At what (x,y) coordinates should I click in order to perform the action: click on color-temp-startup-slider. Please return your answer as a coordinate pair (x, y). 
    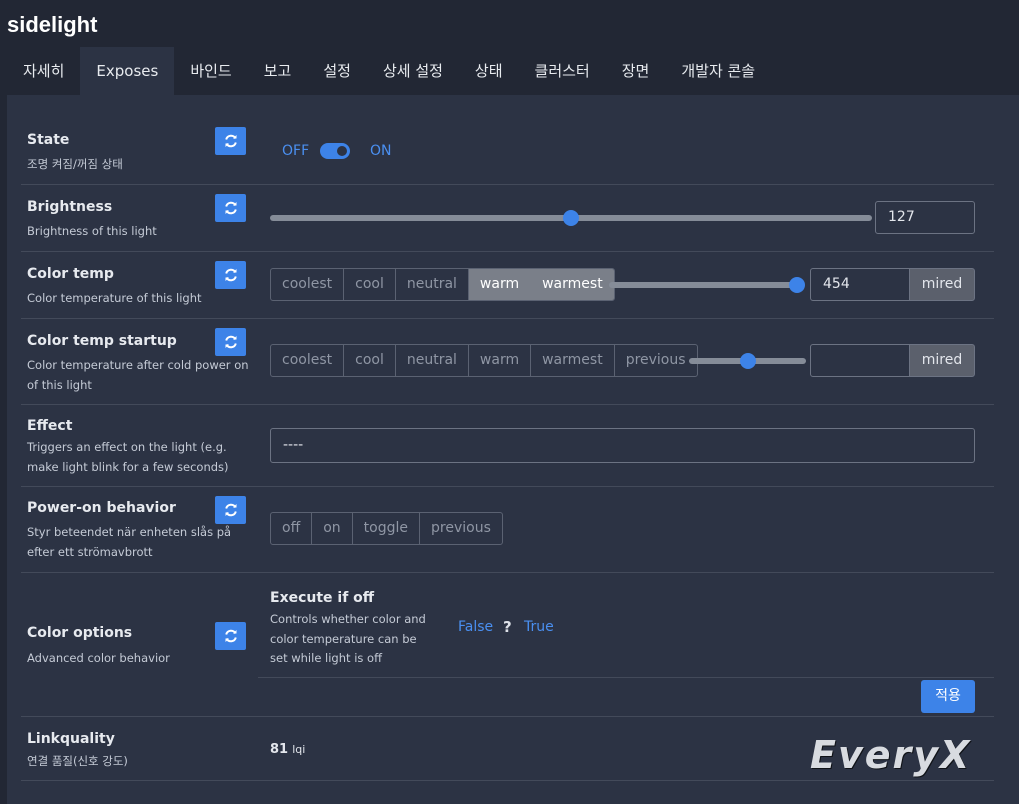
    Looking at the image, I should click on (747, 361).